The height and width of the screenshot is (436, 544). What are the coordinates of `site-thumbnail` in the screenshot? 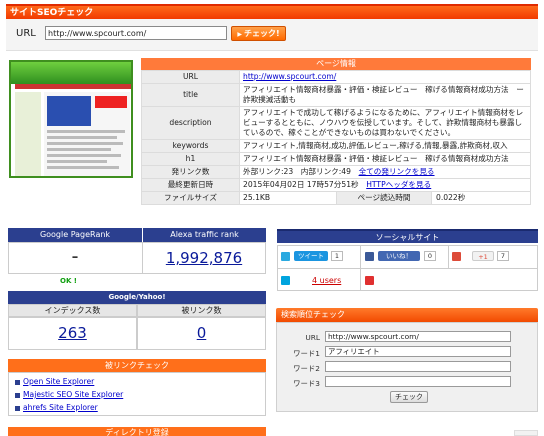 It's located at (71, 119).